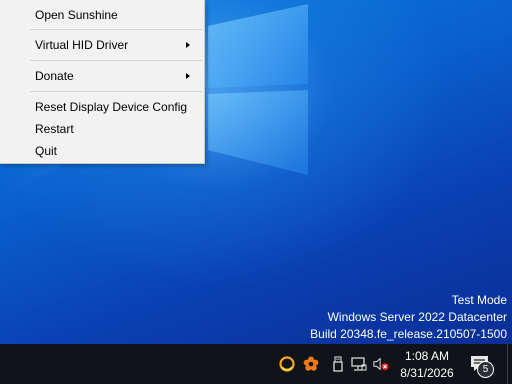  Describe the element at coordinates (338, 364) in the screenshot. I see `usb-icon` at that location.